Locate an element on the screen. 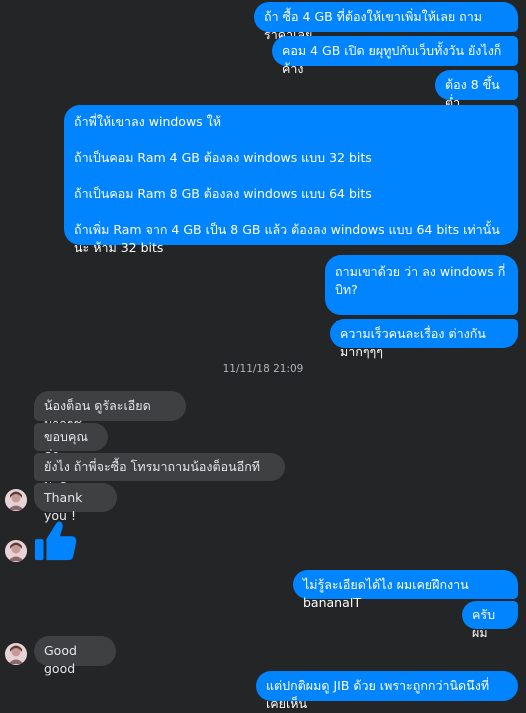  incoming-message: Thank you ! is located at coordinates (75, 503).